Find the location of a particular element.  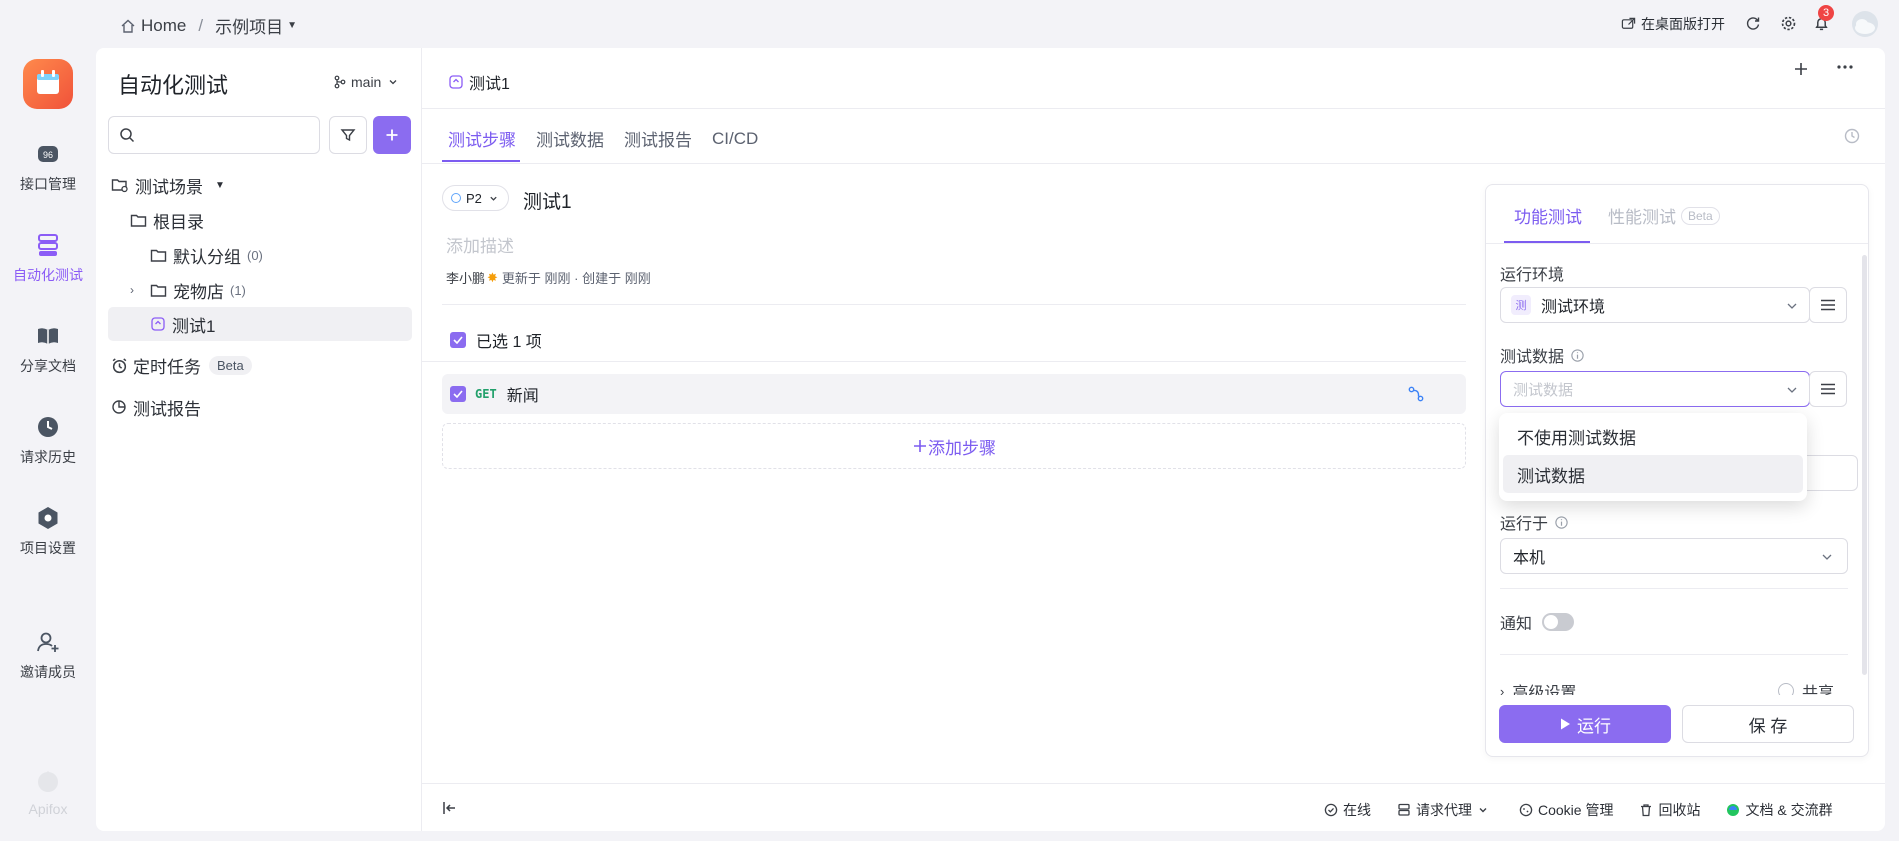

breadcrumb-project: 示例项目 is located at coordinates (249, 25).